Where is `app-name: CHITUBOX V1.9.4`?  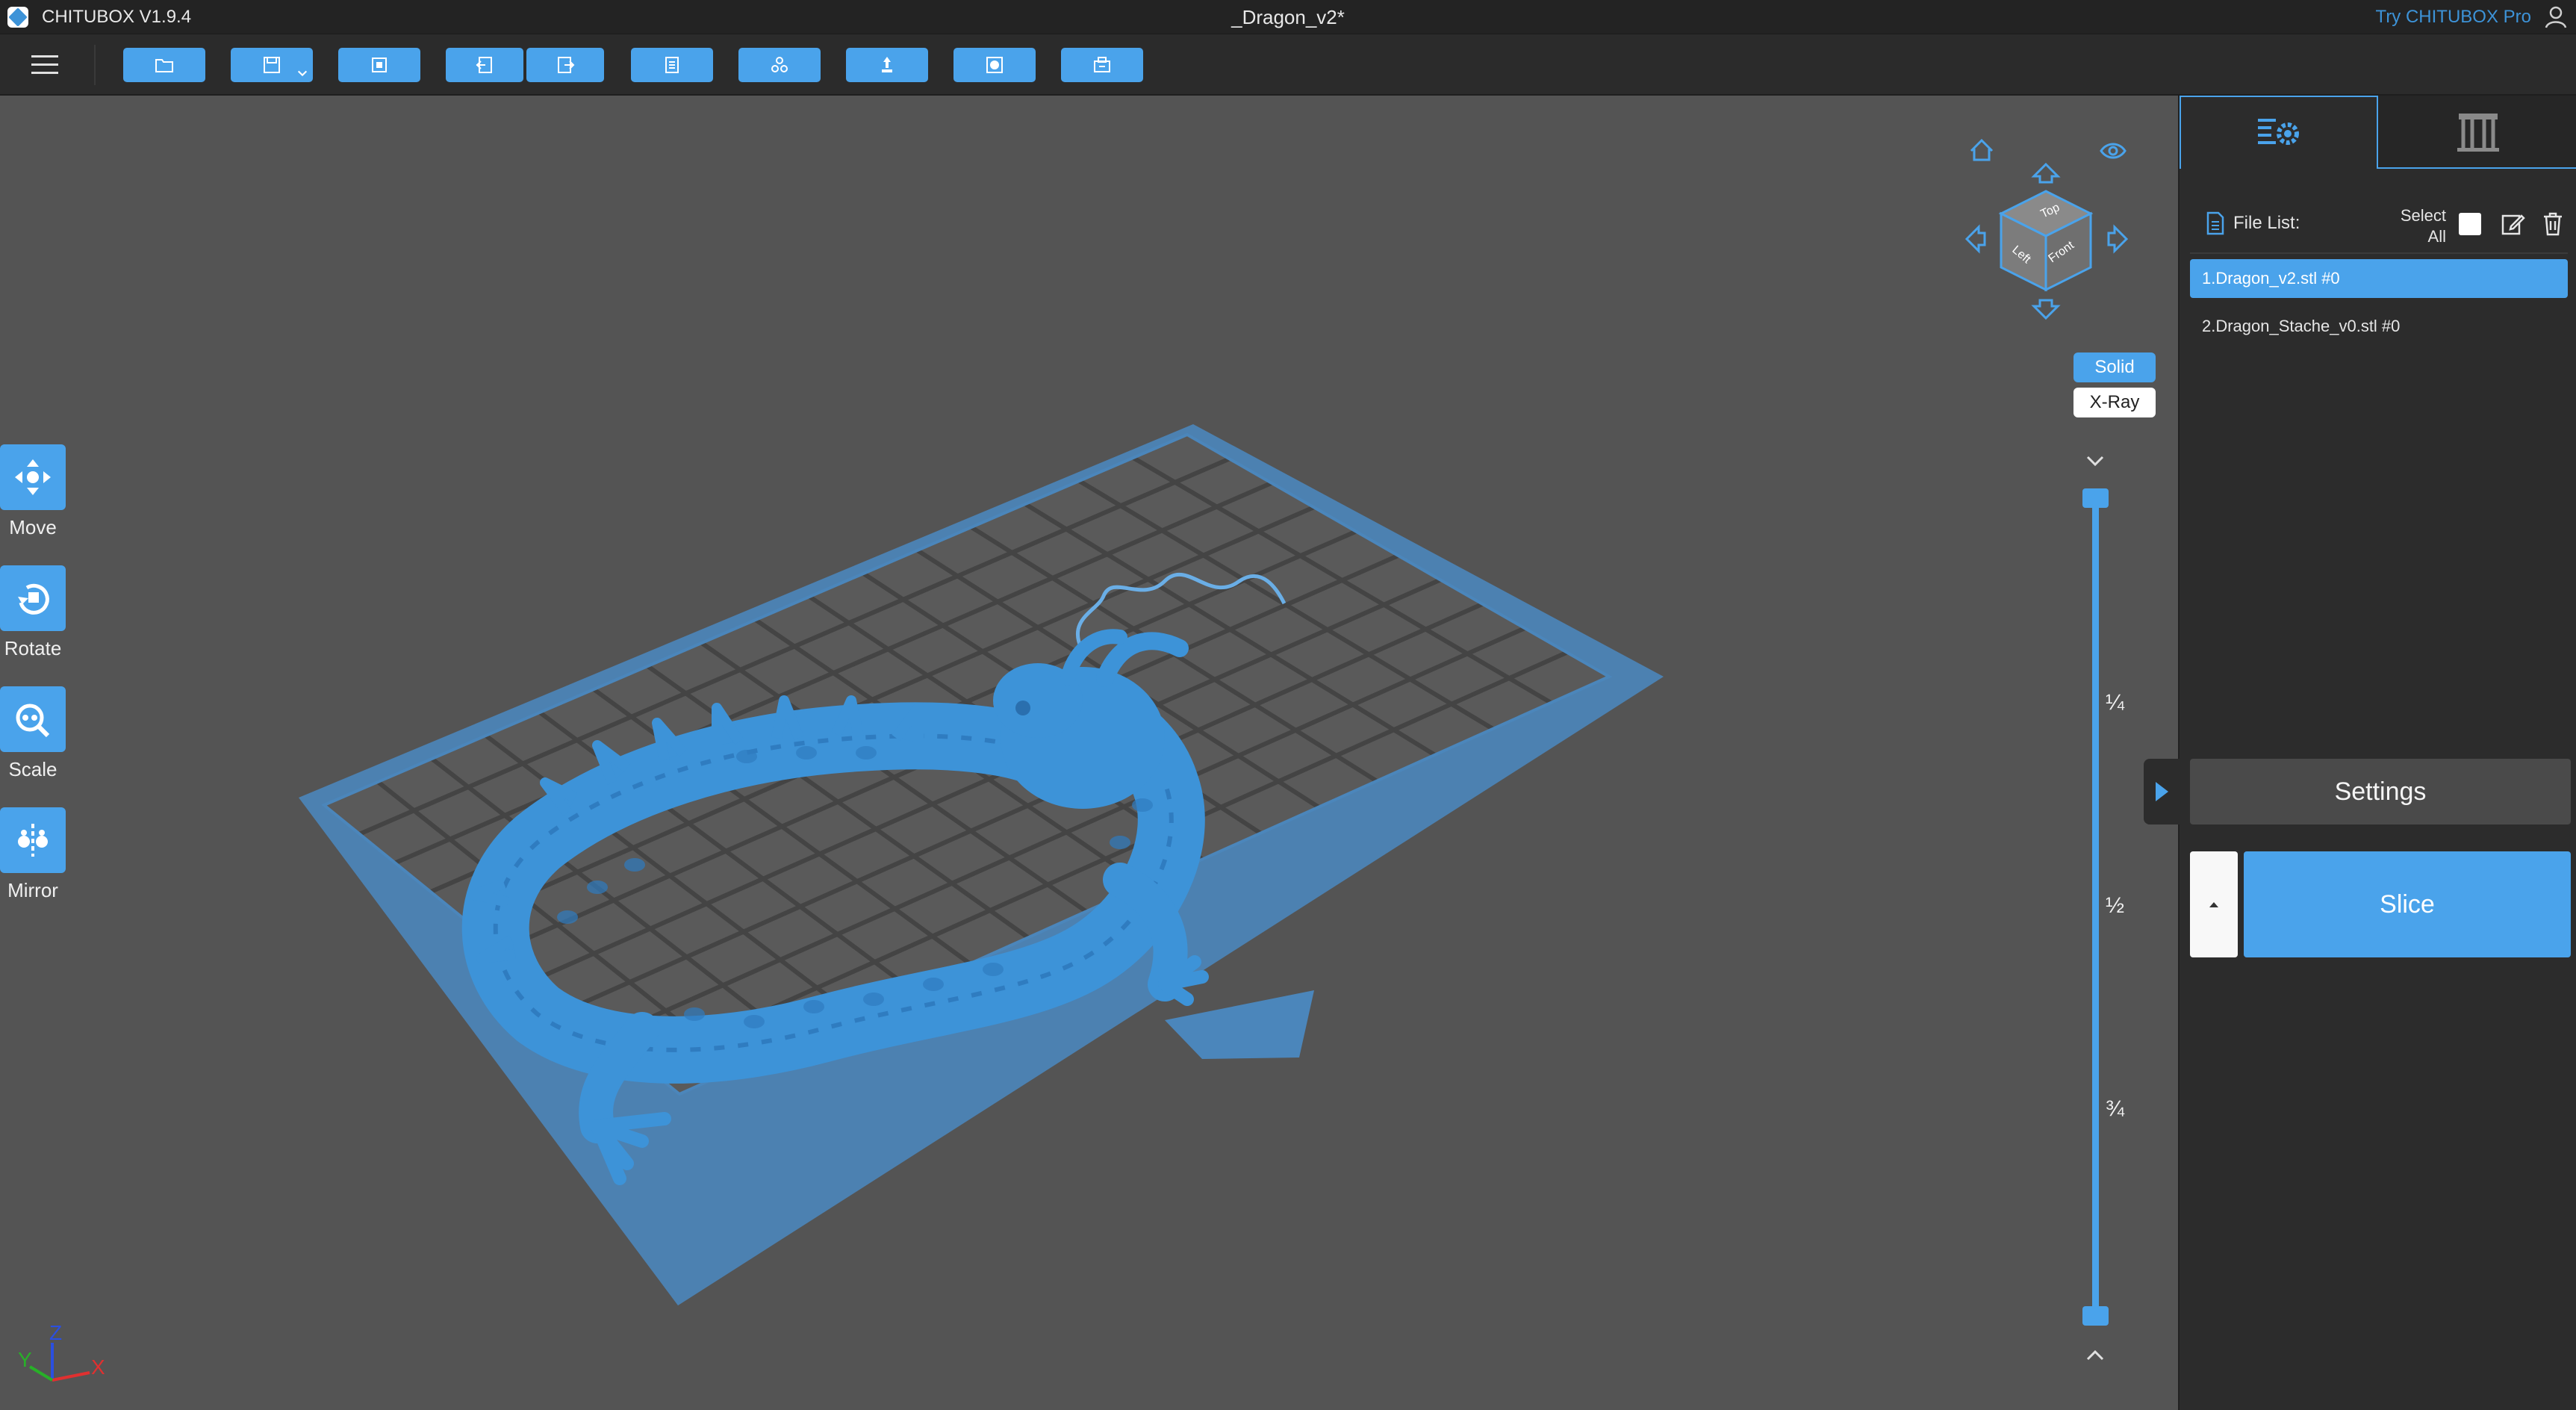
app-name: CHITUBOX V1.9.4 is located at coordinates (117, 17).